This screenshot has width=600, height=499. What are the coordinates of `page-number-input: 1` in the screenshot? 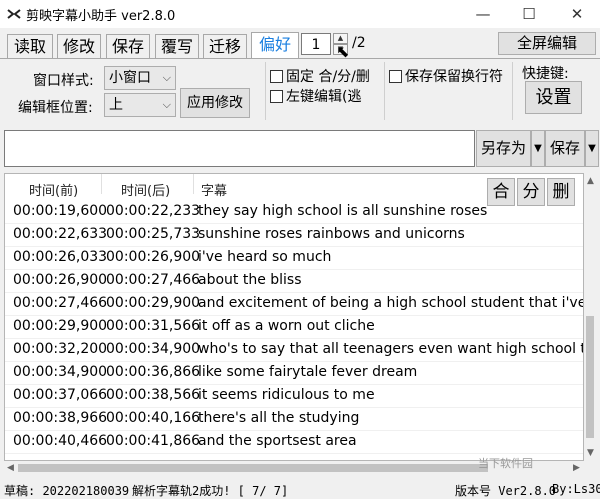 It's located at (316, 44).